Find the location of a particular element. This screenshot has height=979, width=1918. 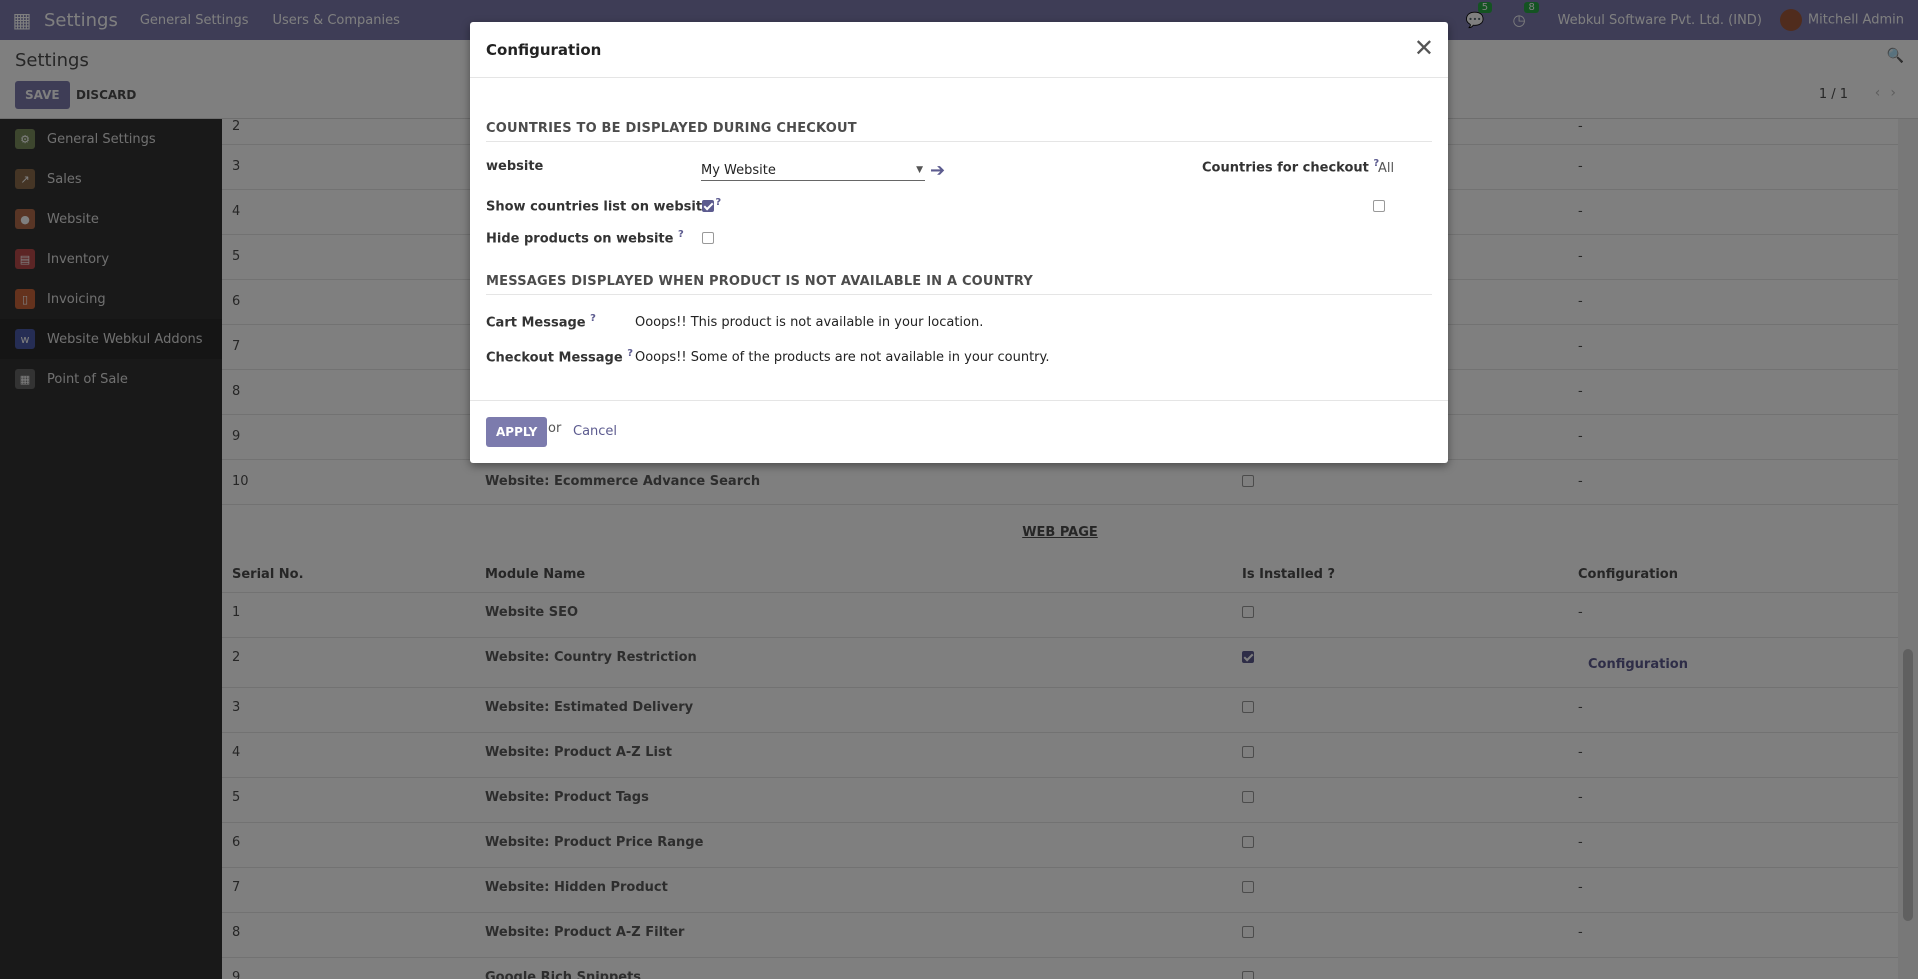

countries-all-checkbox is located at coordinates (1379, 208).